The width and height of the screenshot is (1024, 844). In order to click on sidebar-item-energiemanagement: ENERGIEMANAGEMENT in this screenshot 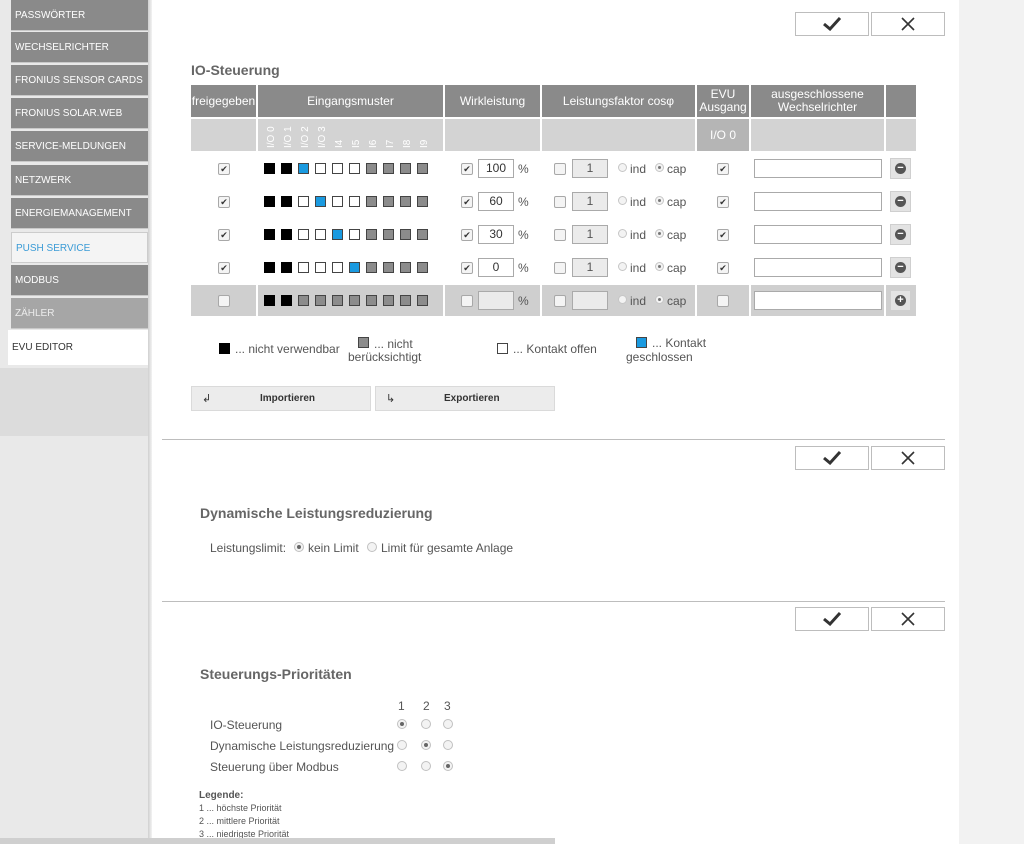, I will do `click(79, 213)`.